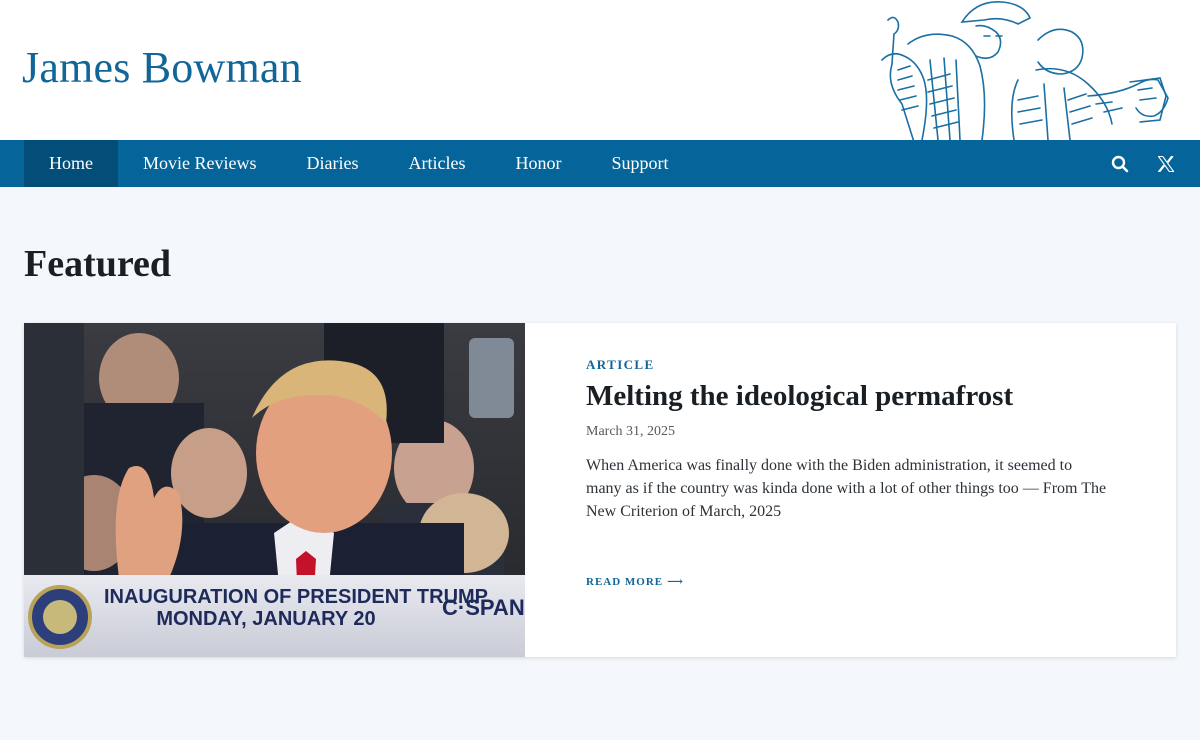 The height and width of the screenshot is (740, 1200). Describe the element at coordinates (332, 163) in the screenshot. I see `nav-item-diaries: Diaries` at that location.